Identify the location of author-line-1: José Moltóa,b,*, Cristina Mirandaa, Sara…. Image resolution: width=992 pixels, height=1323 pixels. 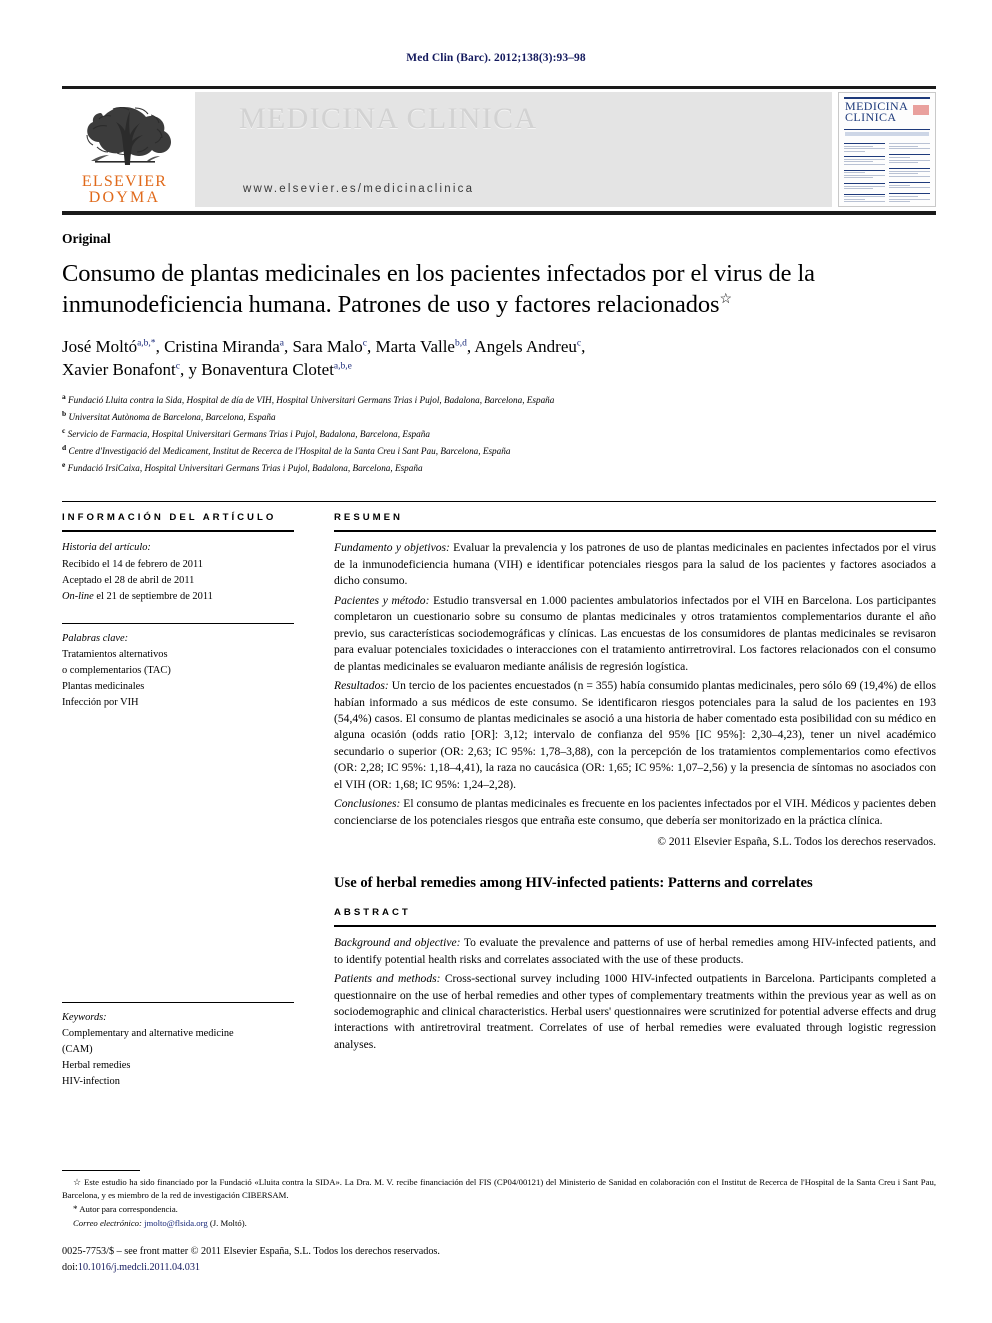
(324, 346).